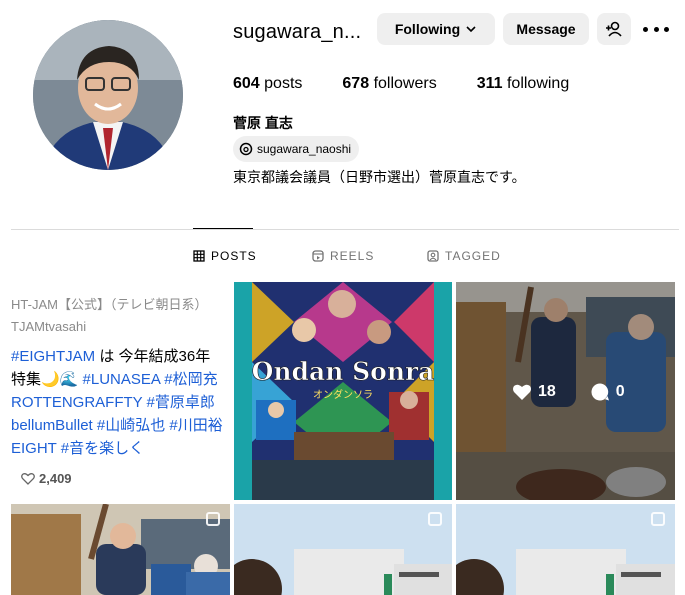 The height and width of the screenshot is (595, 685). What do you see at coordinates (268, 83) in the screenshot?
I see `posts-stat: 604 posts` at bounding box center [268, 83].